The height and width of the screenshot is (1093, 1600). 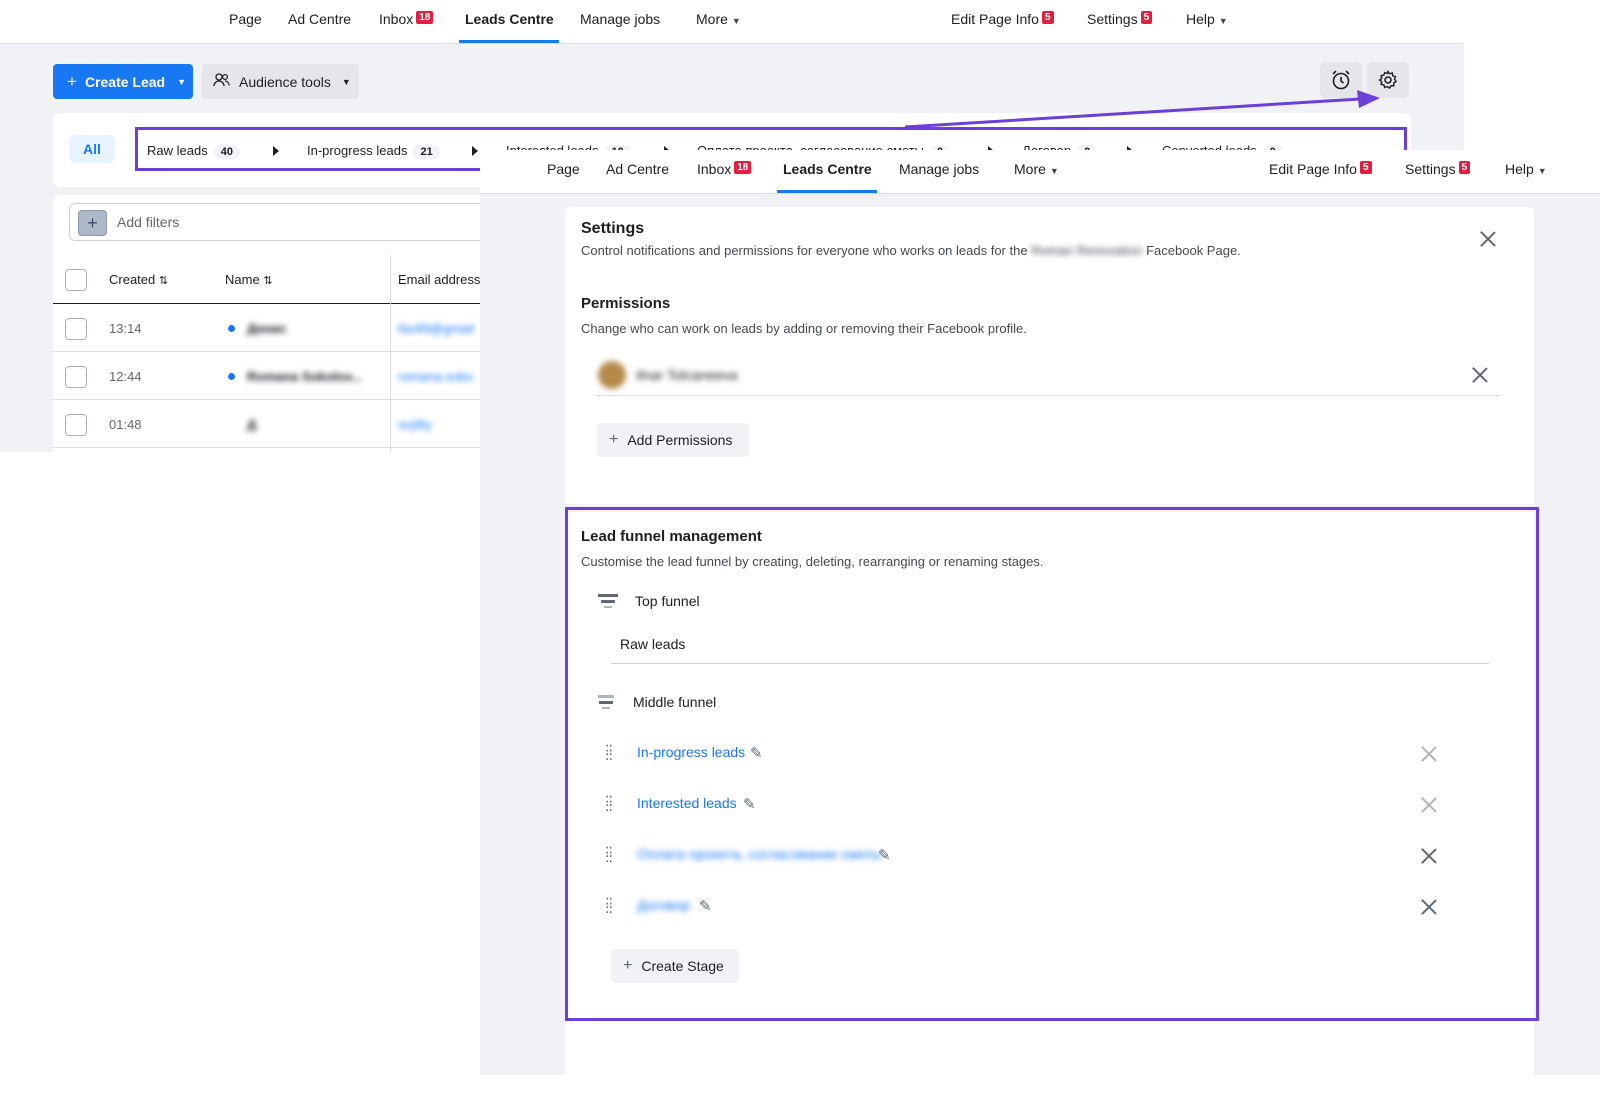 I want to click on arrow-line, so click(x=1132, y=113).